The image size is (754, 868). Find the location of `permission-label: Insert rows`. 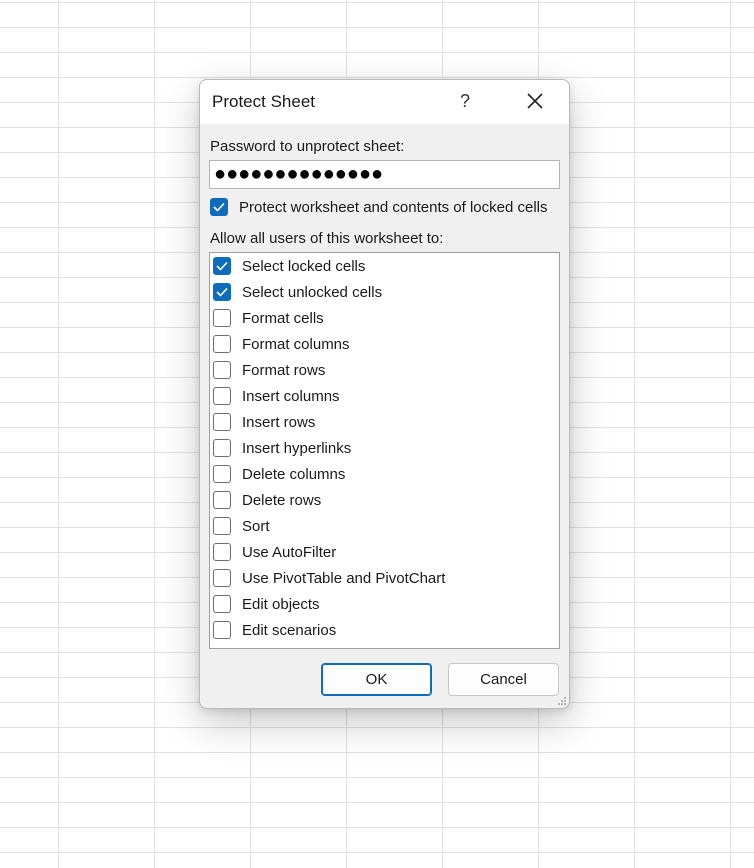

permission-label: Insert rows is located at coordinates (279, 422).